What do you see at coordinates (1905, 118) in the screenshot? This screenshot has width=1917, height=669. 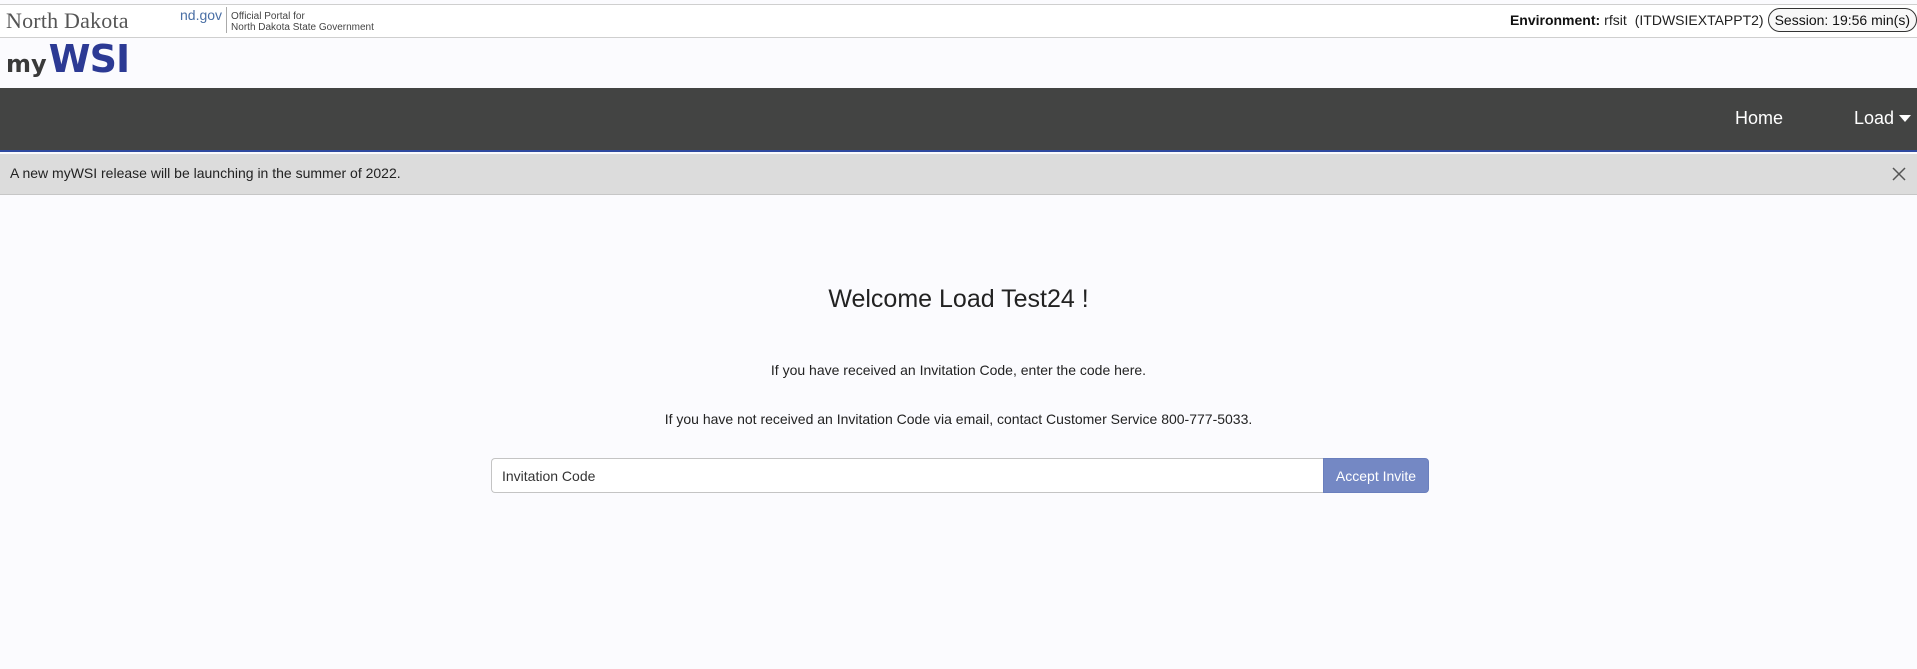 I see `caret-down-icon` at bounding box center [1905, 118].